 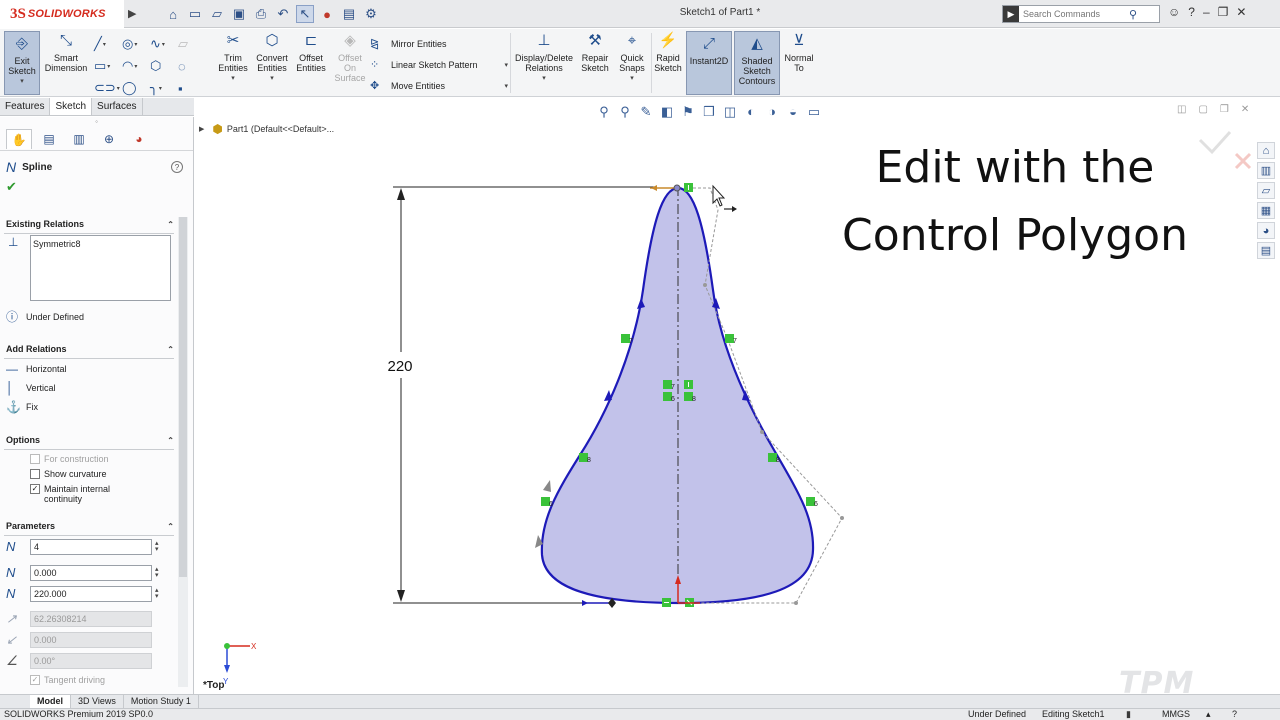 I want to click on select-arrow-icon: ↖, so click(x=305, y=14).